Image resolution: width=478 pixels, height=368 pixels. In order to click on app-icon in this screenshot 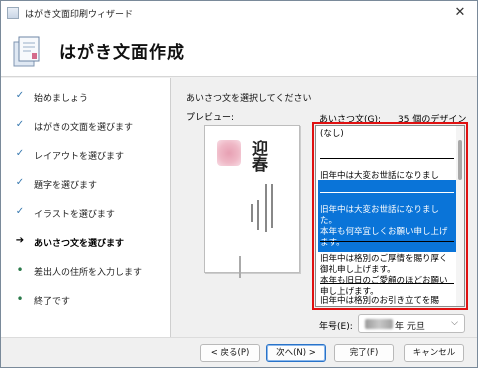, I will do `click(13, 13)`.